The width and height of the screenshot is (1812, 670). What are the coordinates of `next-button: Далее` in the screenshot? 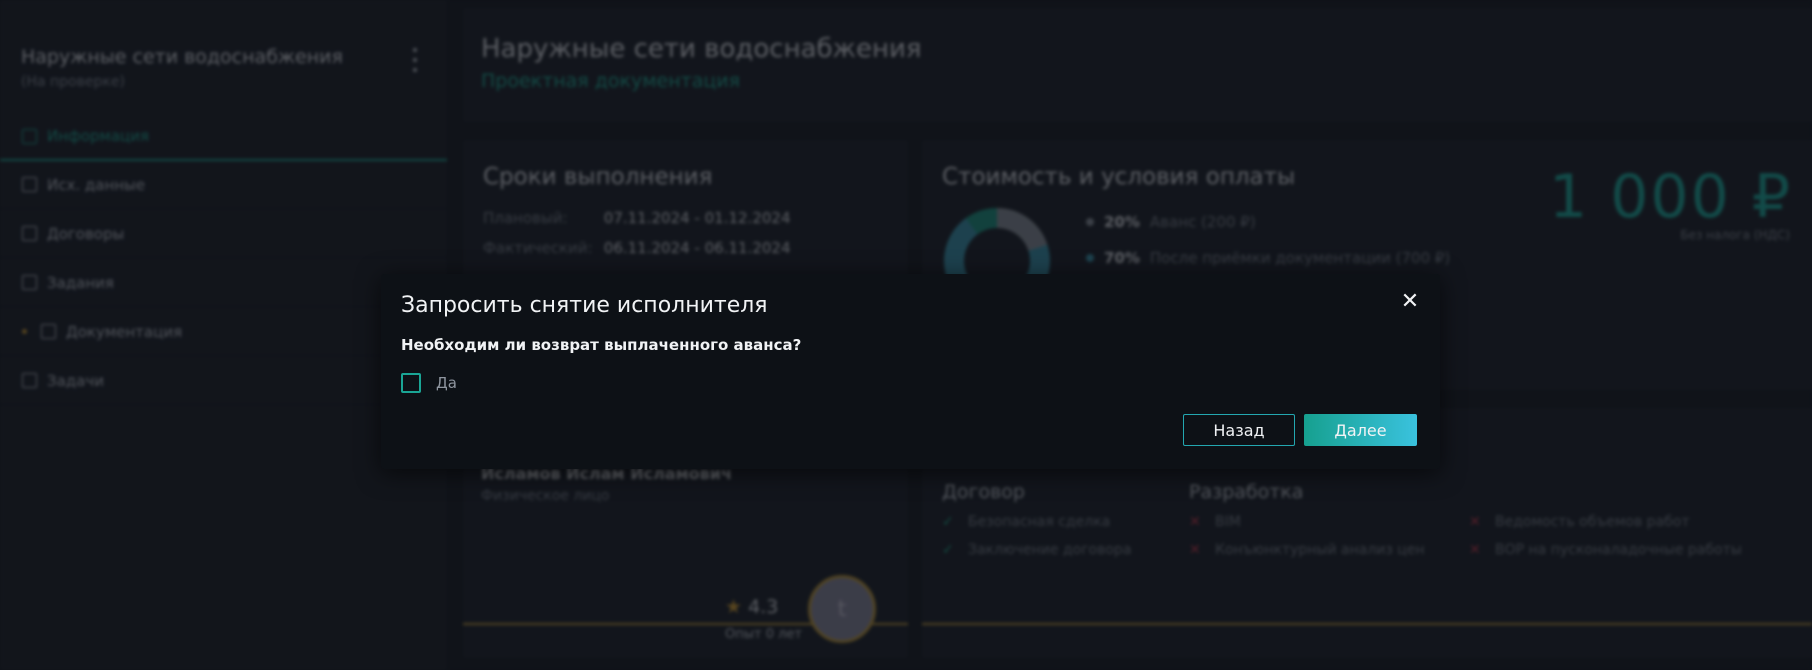 It's located at (1360, 430).